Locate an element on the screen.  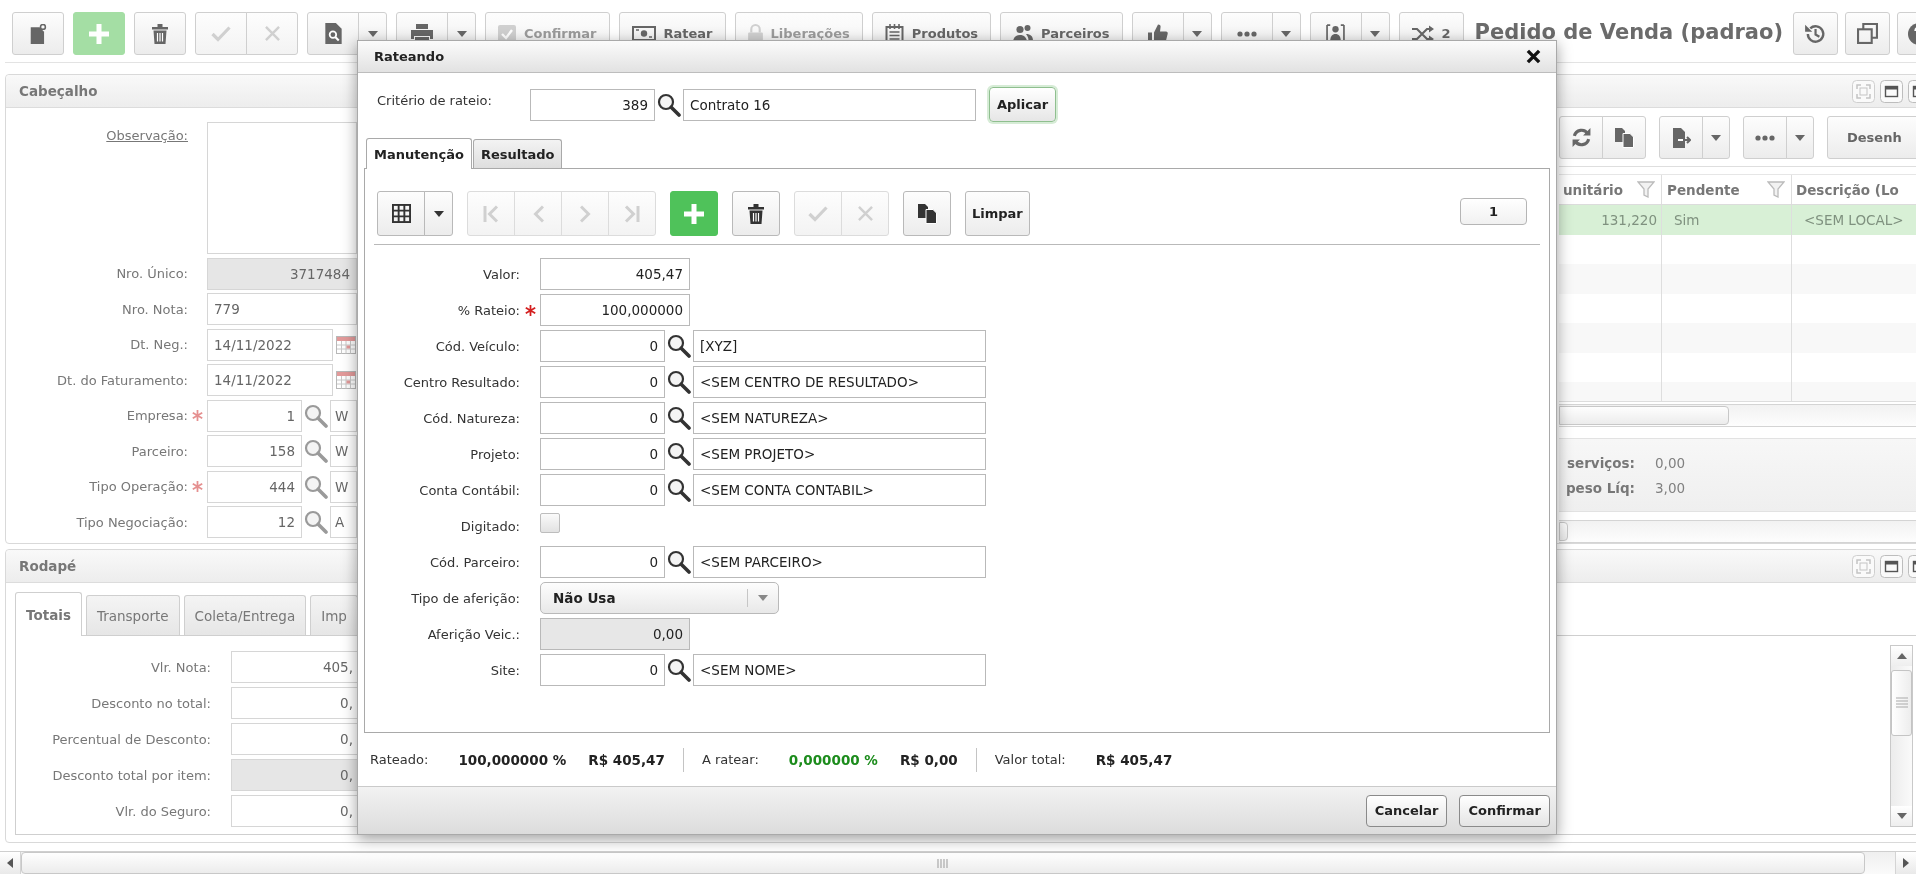
column-header: unitário is located at coordinates (1591, 189).